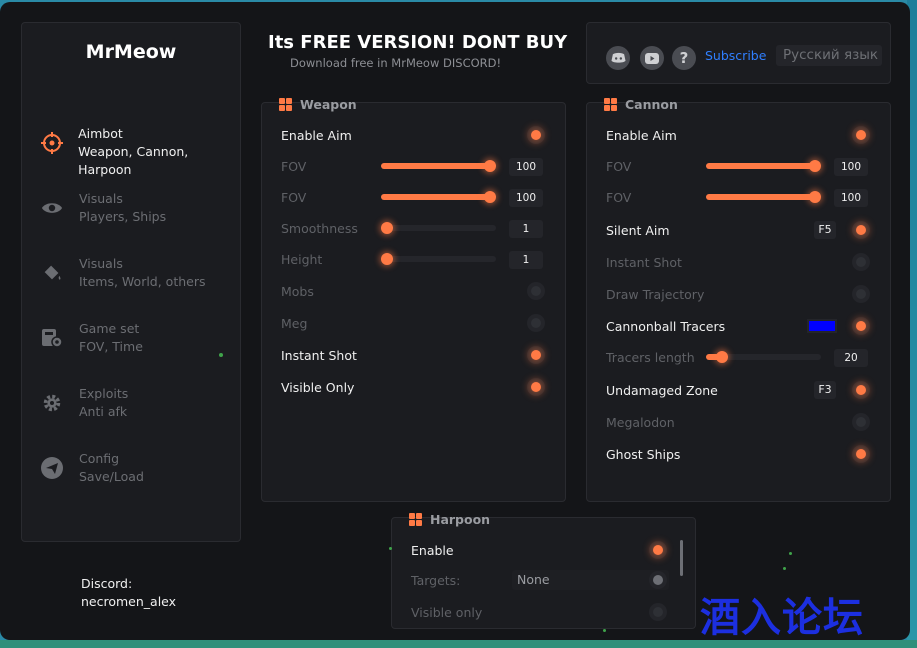 The width and height of the screenshot is (917, 648). I want to click on crosshair-icon, so click(51, 143).